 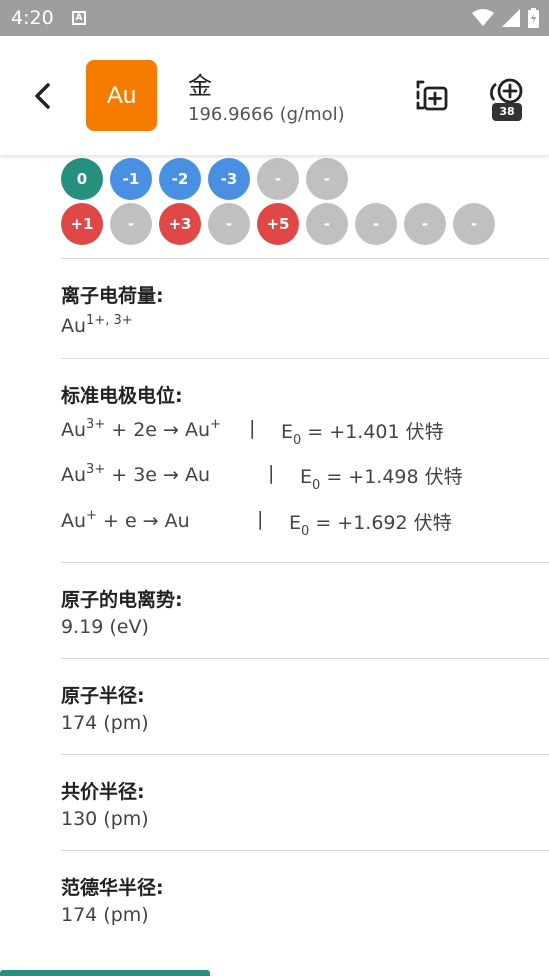 I want to click on electrode-potential: E0 = +1.498 伏特, so click(x=381, y=477).